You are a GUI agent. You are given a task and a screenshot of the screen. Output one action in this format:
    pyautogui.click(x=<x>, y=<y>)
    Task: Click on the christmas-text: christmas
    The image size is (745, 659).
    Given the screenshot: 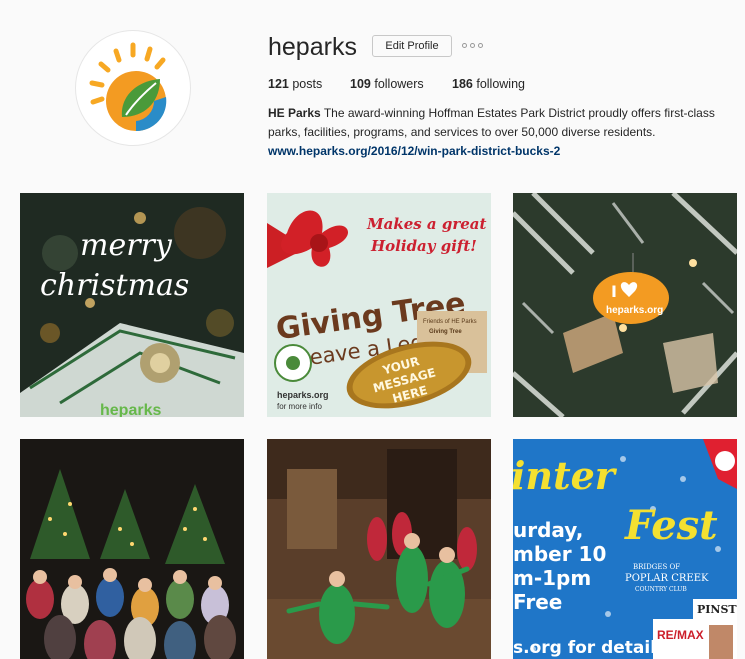 What is the action you would take?
    pyautogui.click(x=114, y=285)
    